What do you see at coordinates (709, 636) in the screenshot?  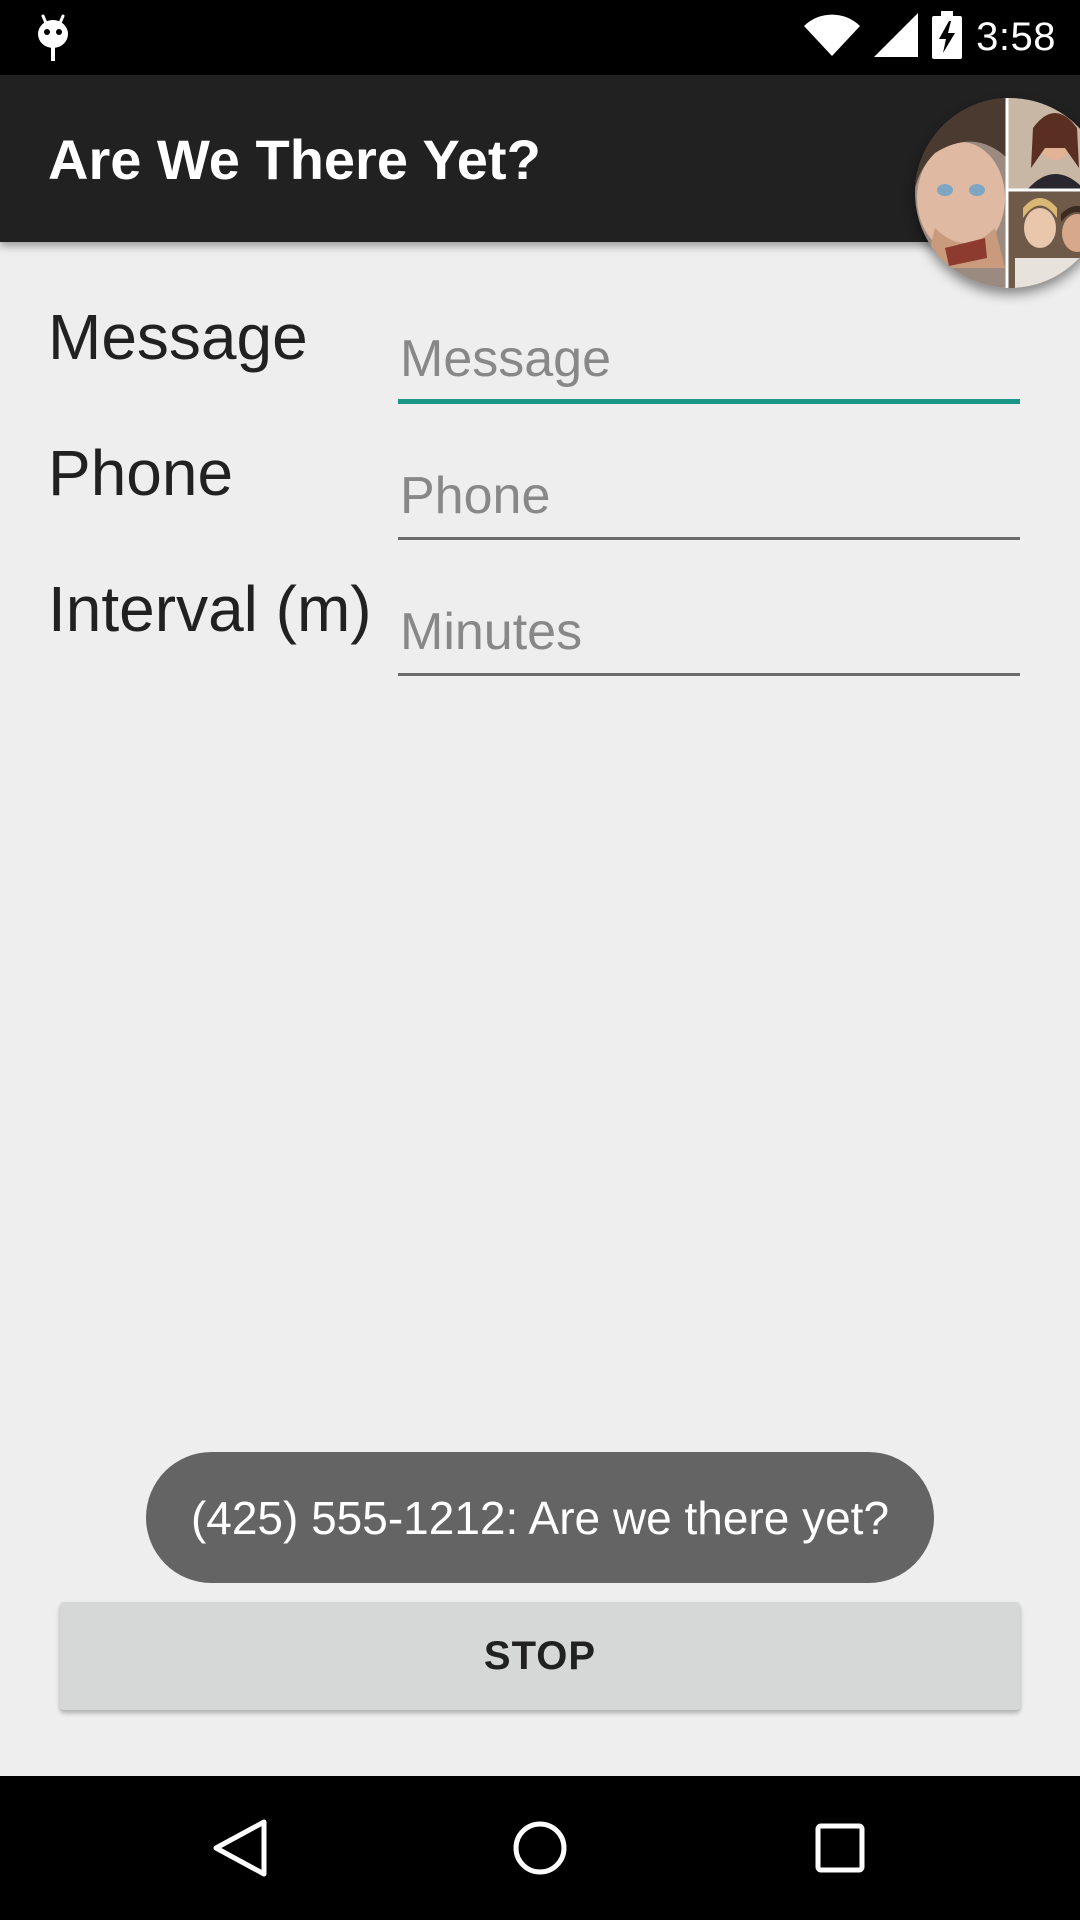 I see `interval-input` at bounding box center [709, 636].